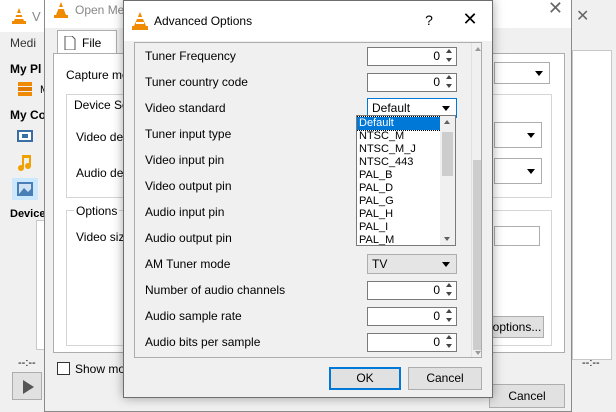 The height and width of the screenshot is (412, 616). I want to click on option-label: Audio bits per sample, so click(203, 342).